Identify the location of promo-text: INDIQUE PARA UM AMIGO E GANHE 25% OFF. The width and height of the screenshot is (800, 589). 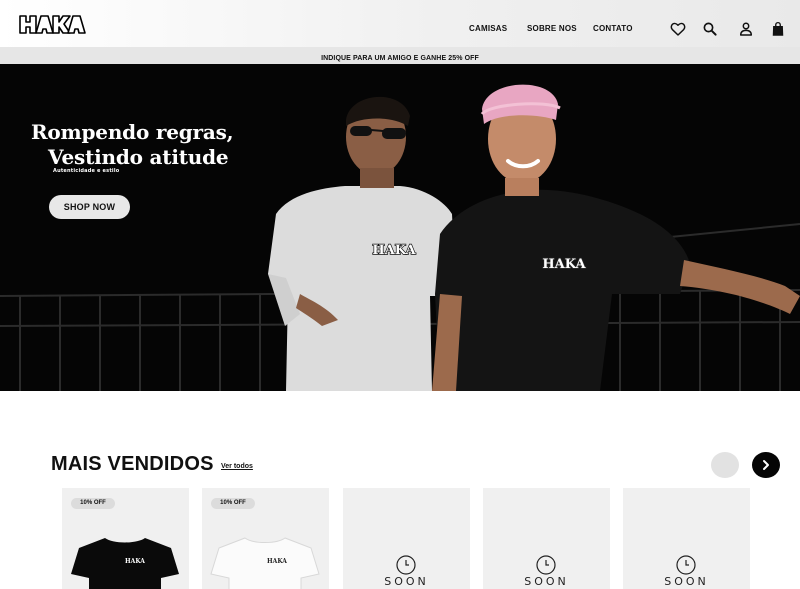
(400, 58).